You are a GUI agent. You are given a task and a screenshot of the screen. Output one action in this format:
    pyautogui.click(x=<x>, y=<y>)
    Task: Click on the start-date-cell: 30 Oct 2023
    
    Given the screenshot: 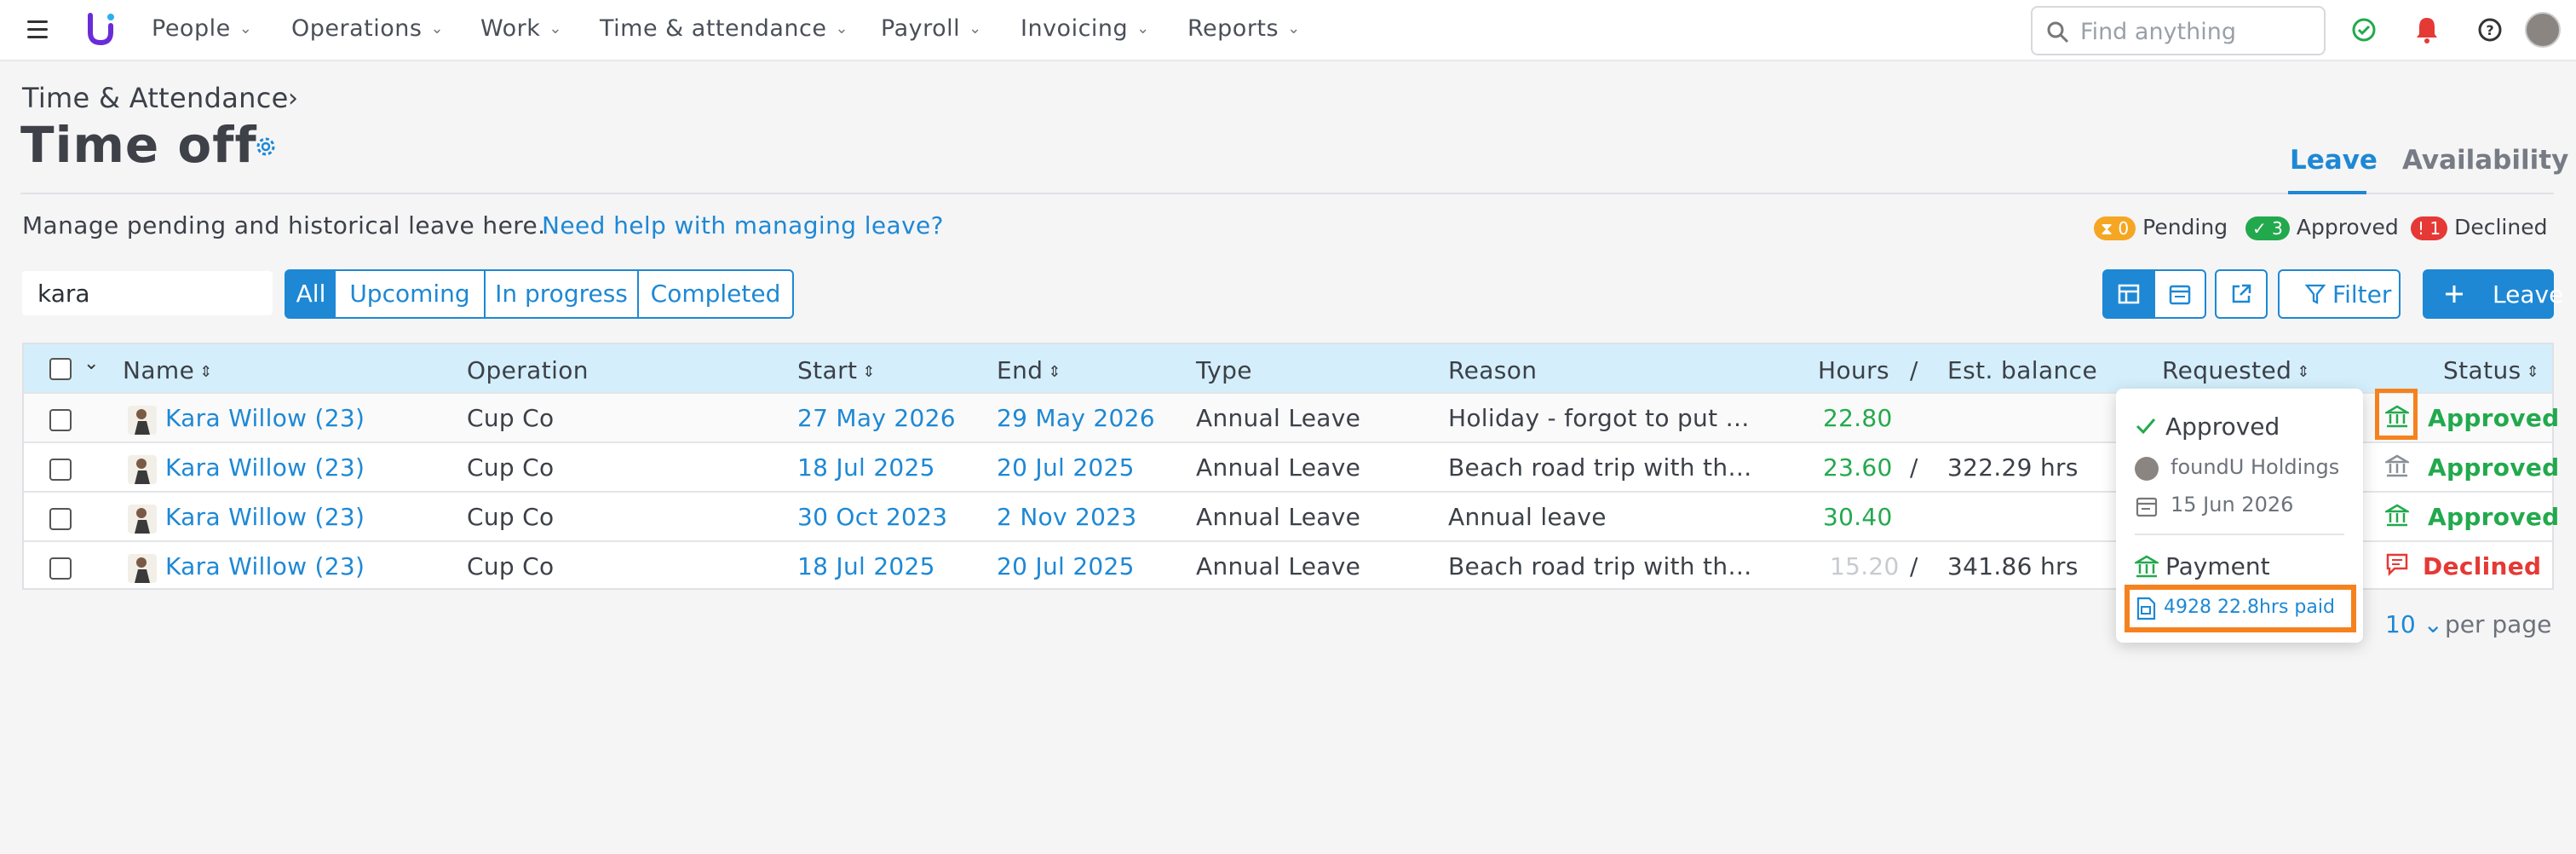 What is the action you would take?
    pyautogui.click(x=872, y=517)
    